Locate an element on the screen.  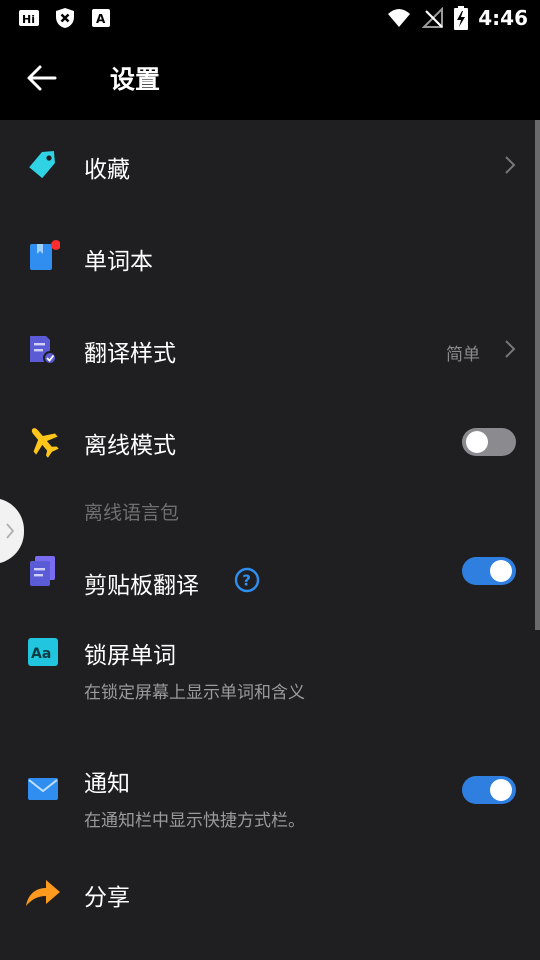
envelope-icon is located at coordinates (43, 789).